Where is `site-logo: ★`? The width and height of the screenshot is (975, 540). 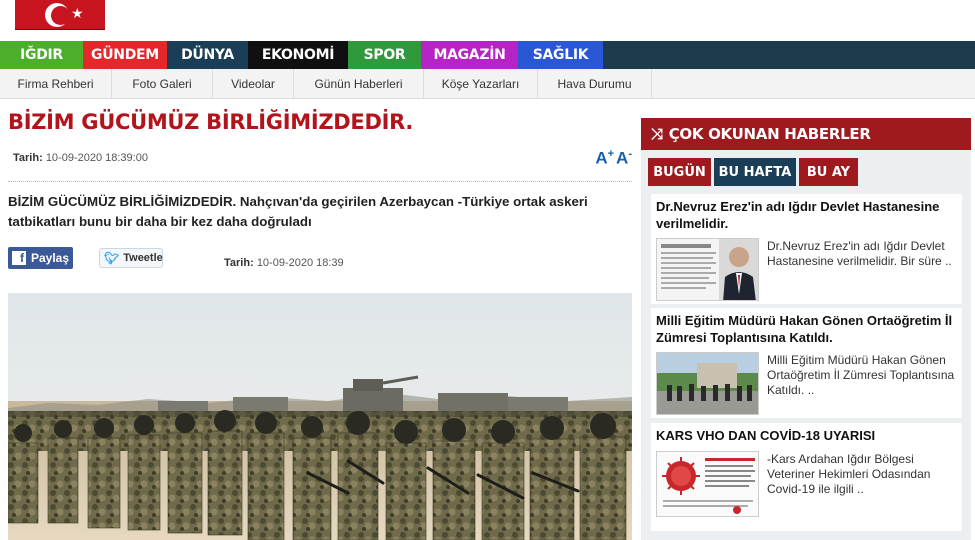 site-logo: ★ is located at coordinates (60, 15).